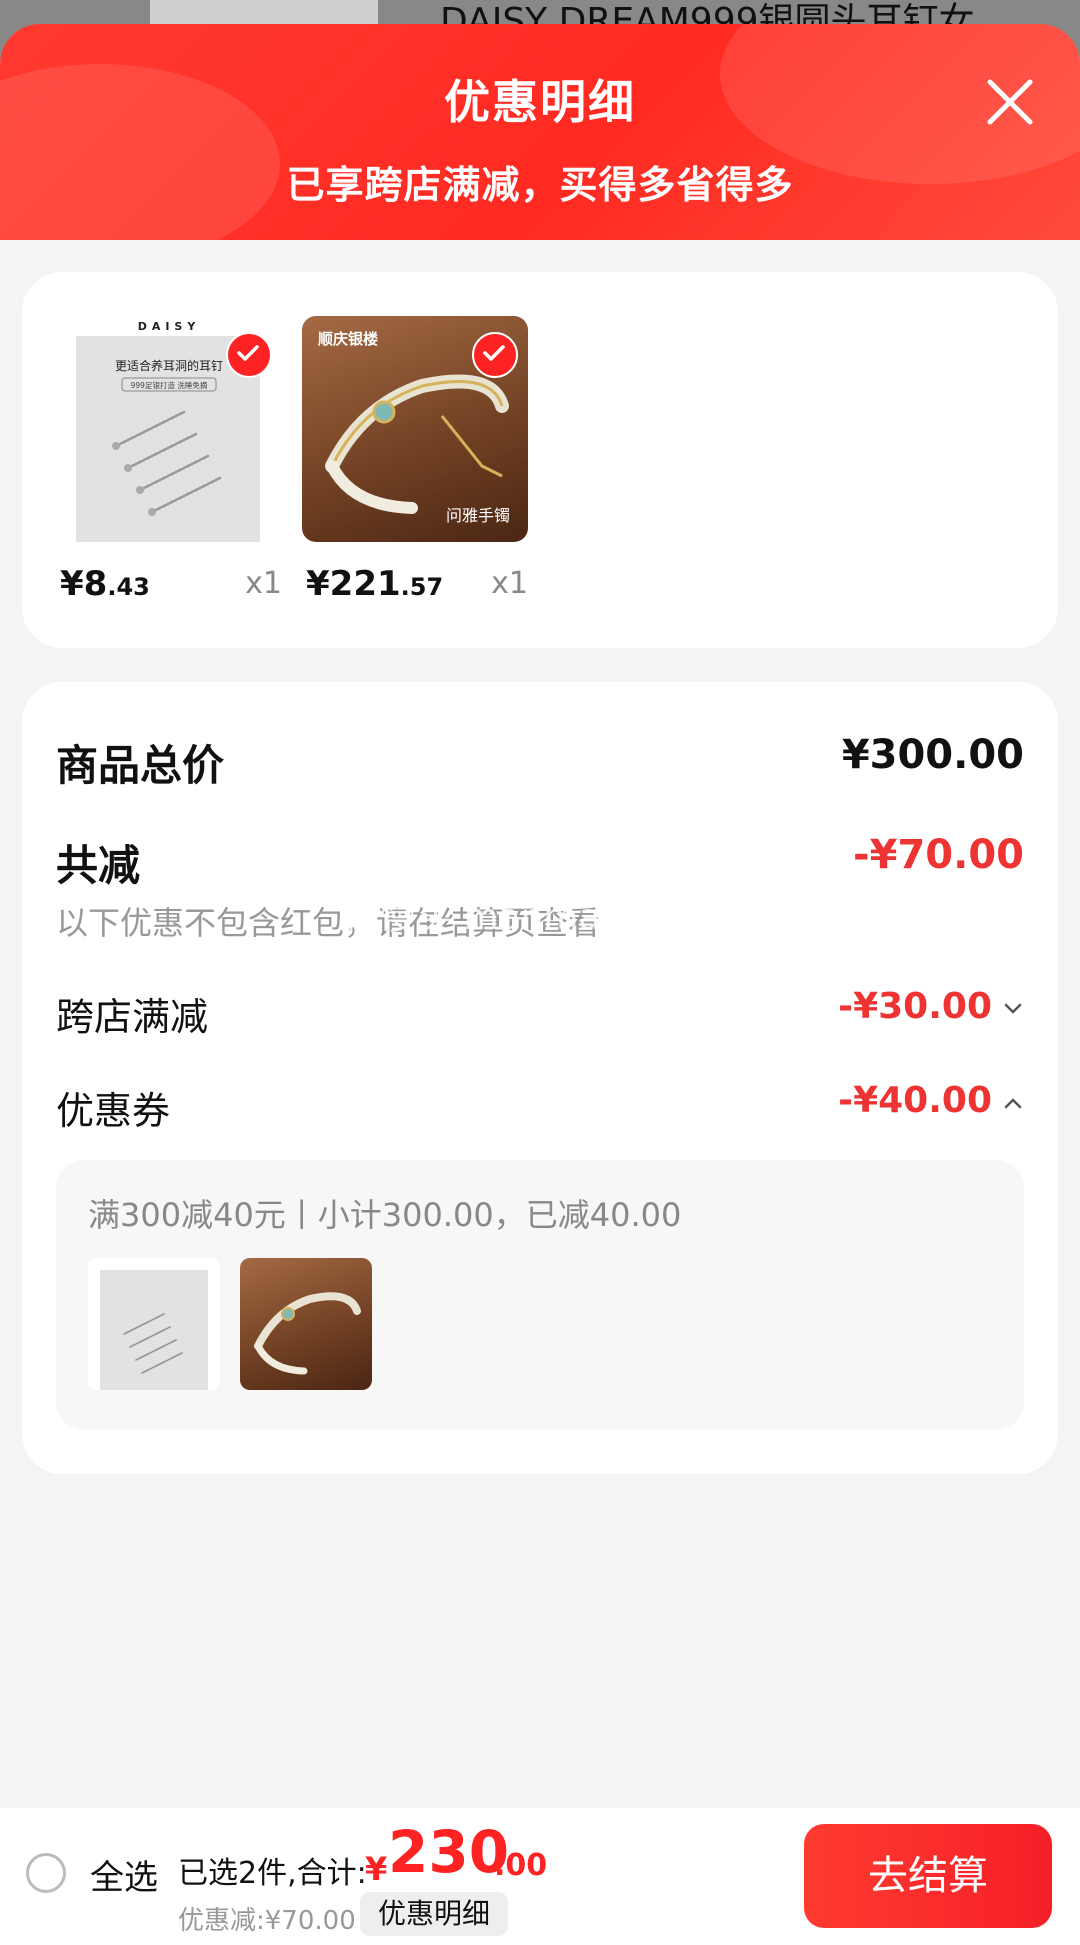 The height and width of the screenshot is (1945, 1080). I want to click on chevron-down-icon, so click(1013, 1009).